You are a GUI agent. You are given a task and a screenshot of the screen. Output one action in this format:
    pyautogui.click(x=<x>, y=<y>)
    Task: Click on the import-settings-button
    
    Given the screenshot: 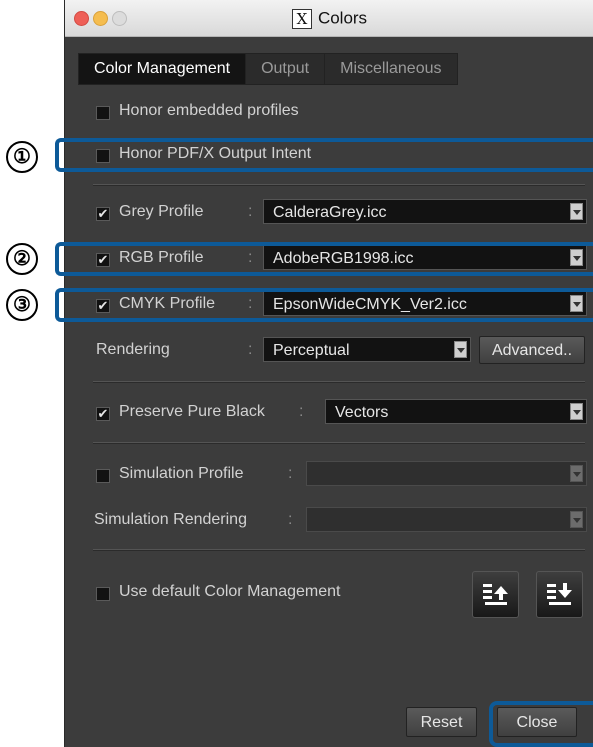 What is the action you would take?
    pyautogui.click(x=495, y=594)
    